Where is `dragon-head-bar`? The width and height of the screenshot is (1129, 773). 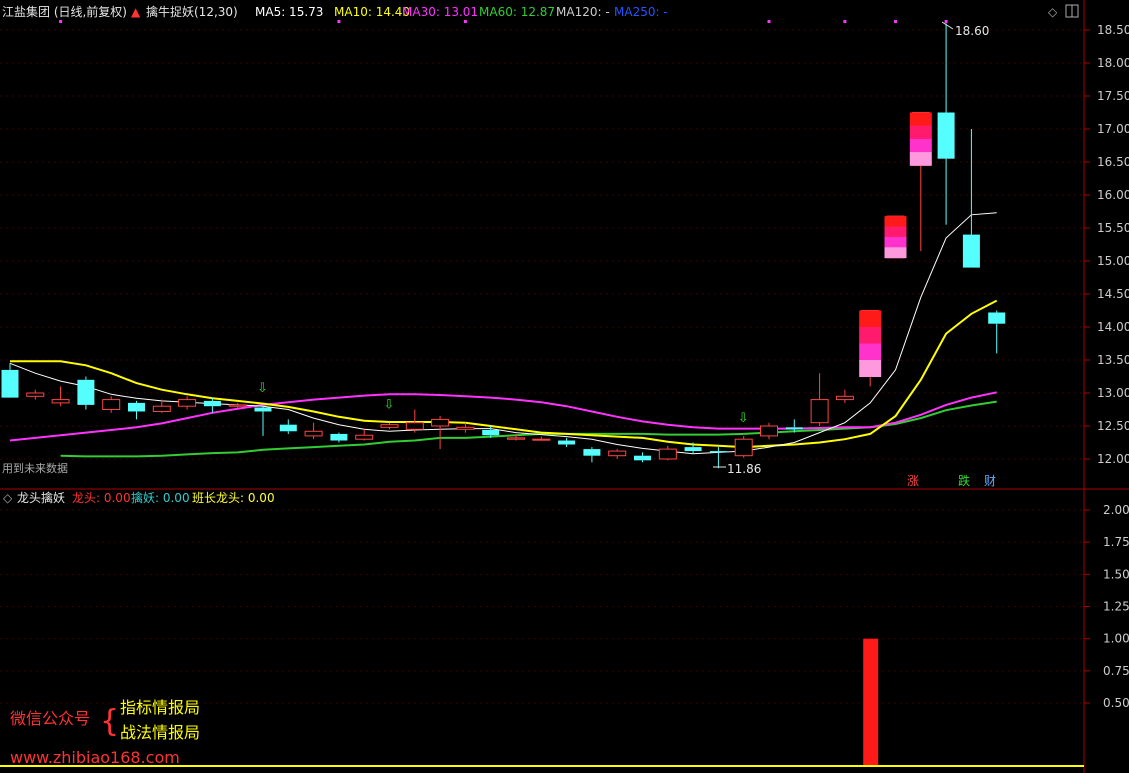
dragon-head-bar is located at coordinates (871, 702).